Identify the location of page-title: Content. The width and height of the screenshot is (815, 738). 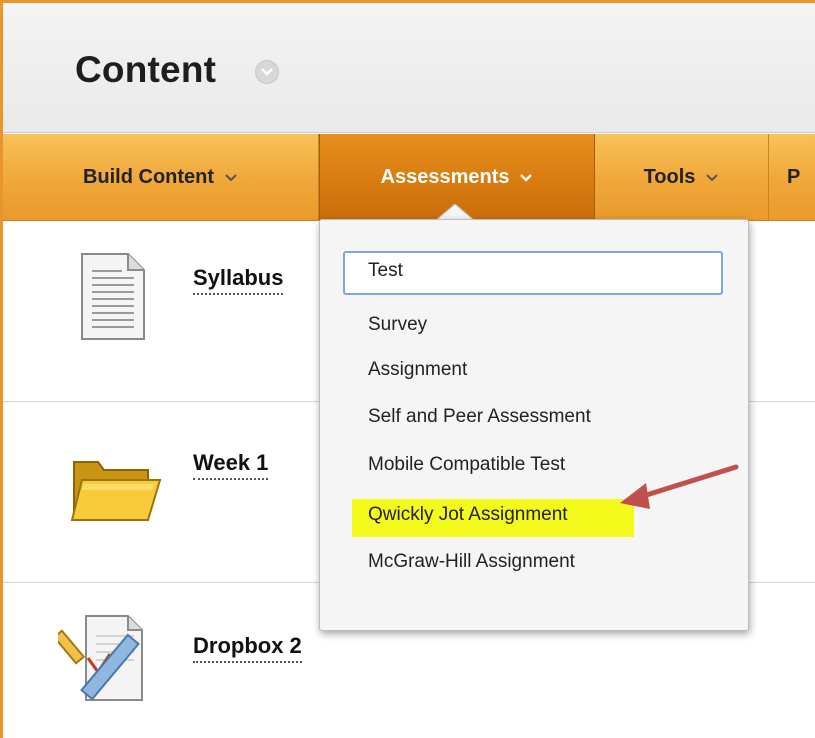
(146, 69).